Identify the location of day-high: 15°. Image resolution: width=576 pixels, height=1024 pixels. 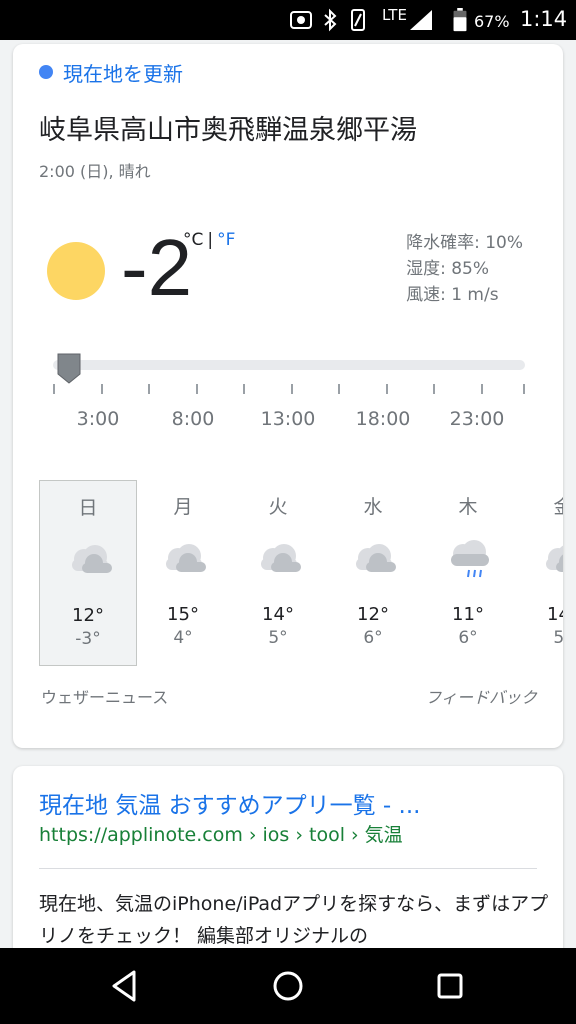
(183, 614).